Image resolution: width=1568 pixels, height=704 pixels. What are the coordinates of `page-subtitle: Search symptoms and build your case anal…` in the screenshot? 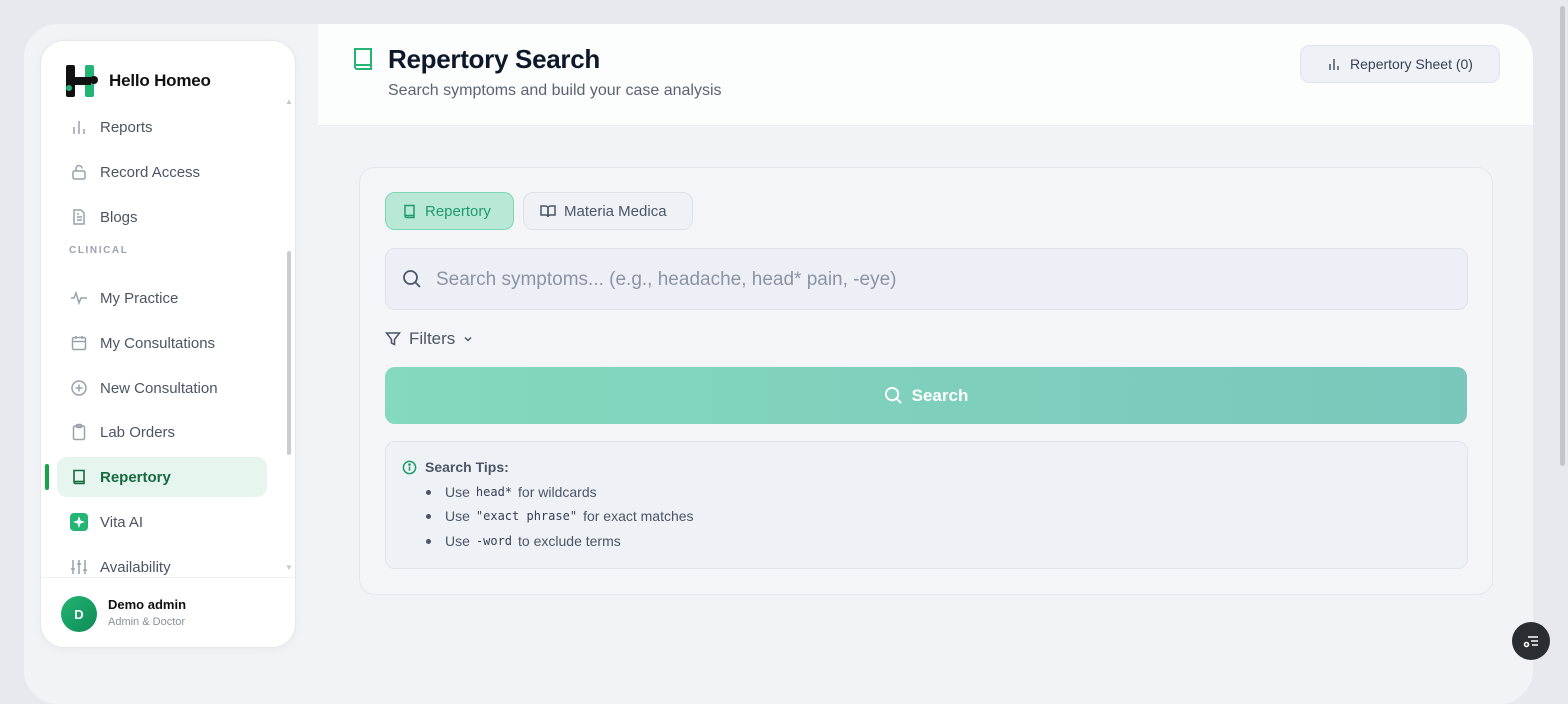 It's located at (555, 90).